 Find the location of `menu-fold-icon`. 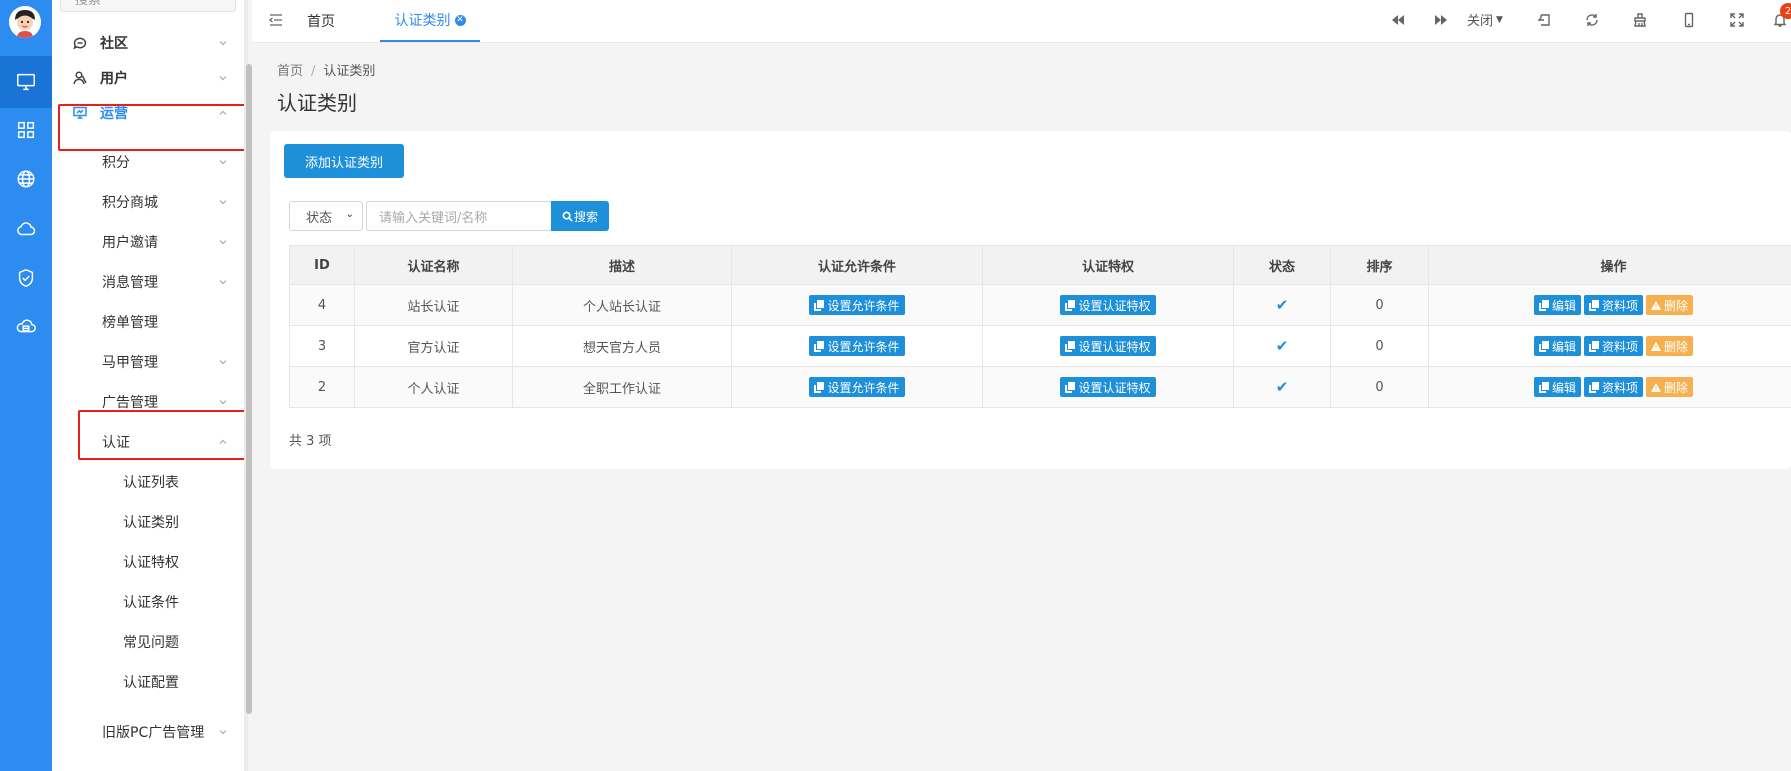

menu-fold-icon is located at coordinates (276, 22).